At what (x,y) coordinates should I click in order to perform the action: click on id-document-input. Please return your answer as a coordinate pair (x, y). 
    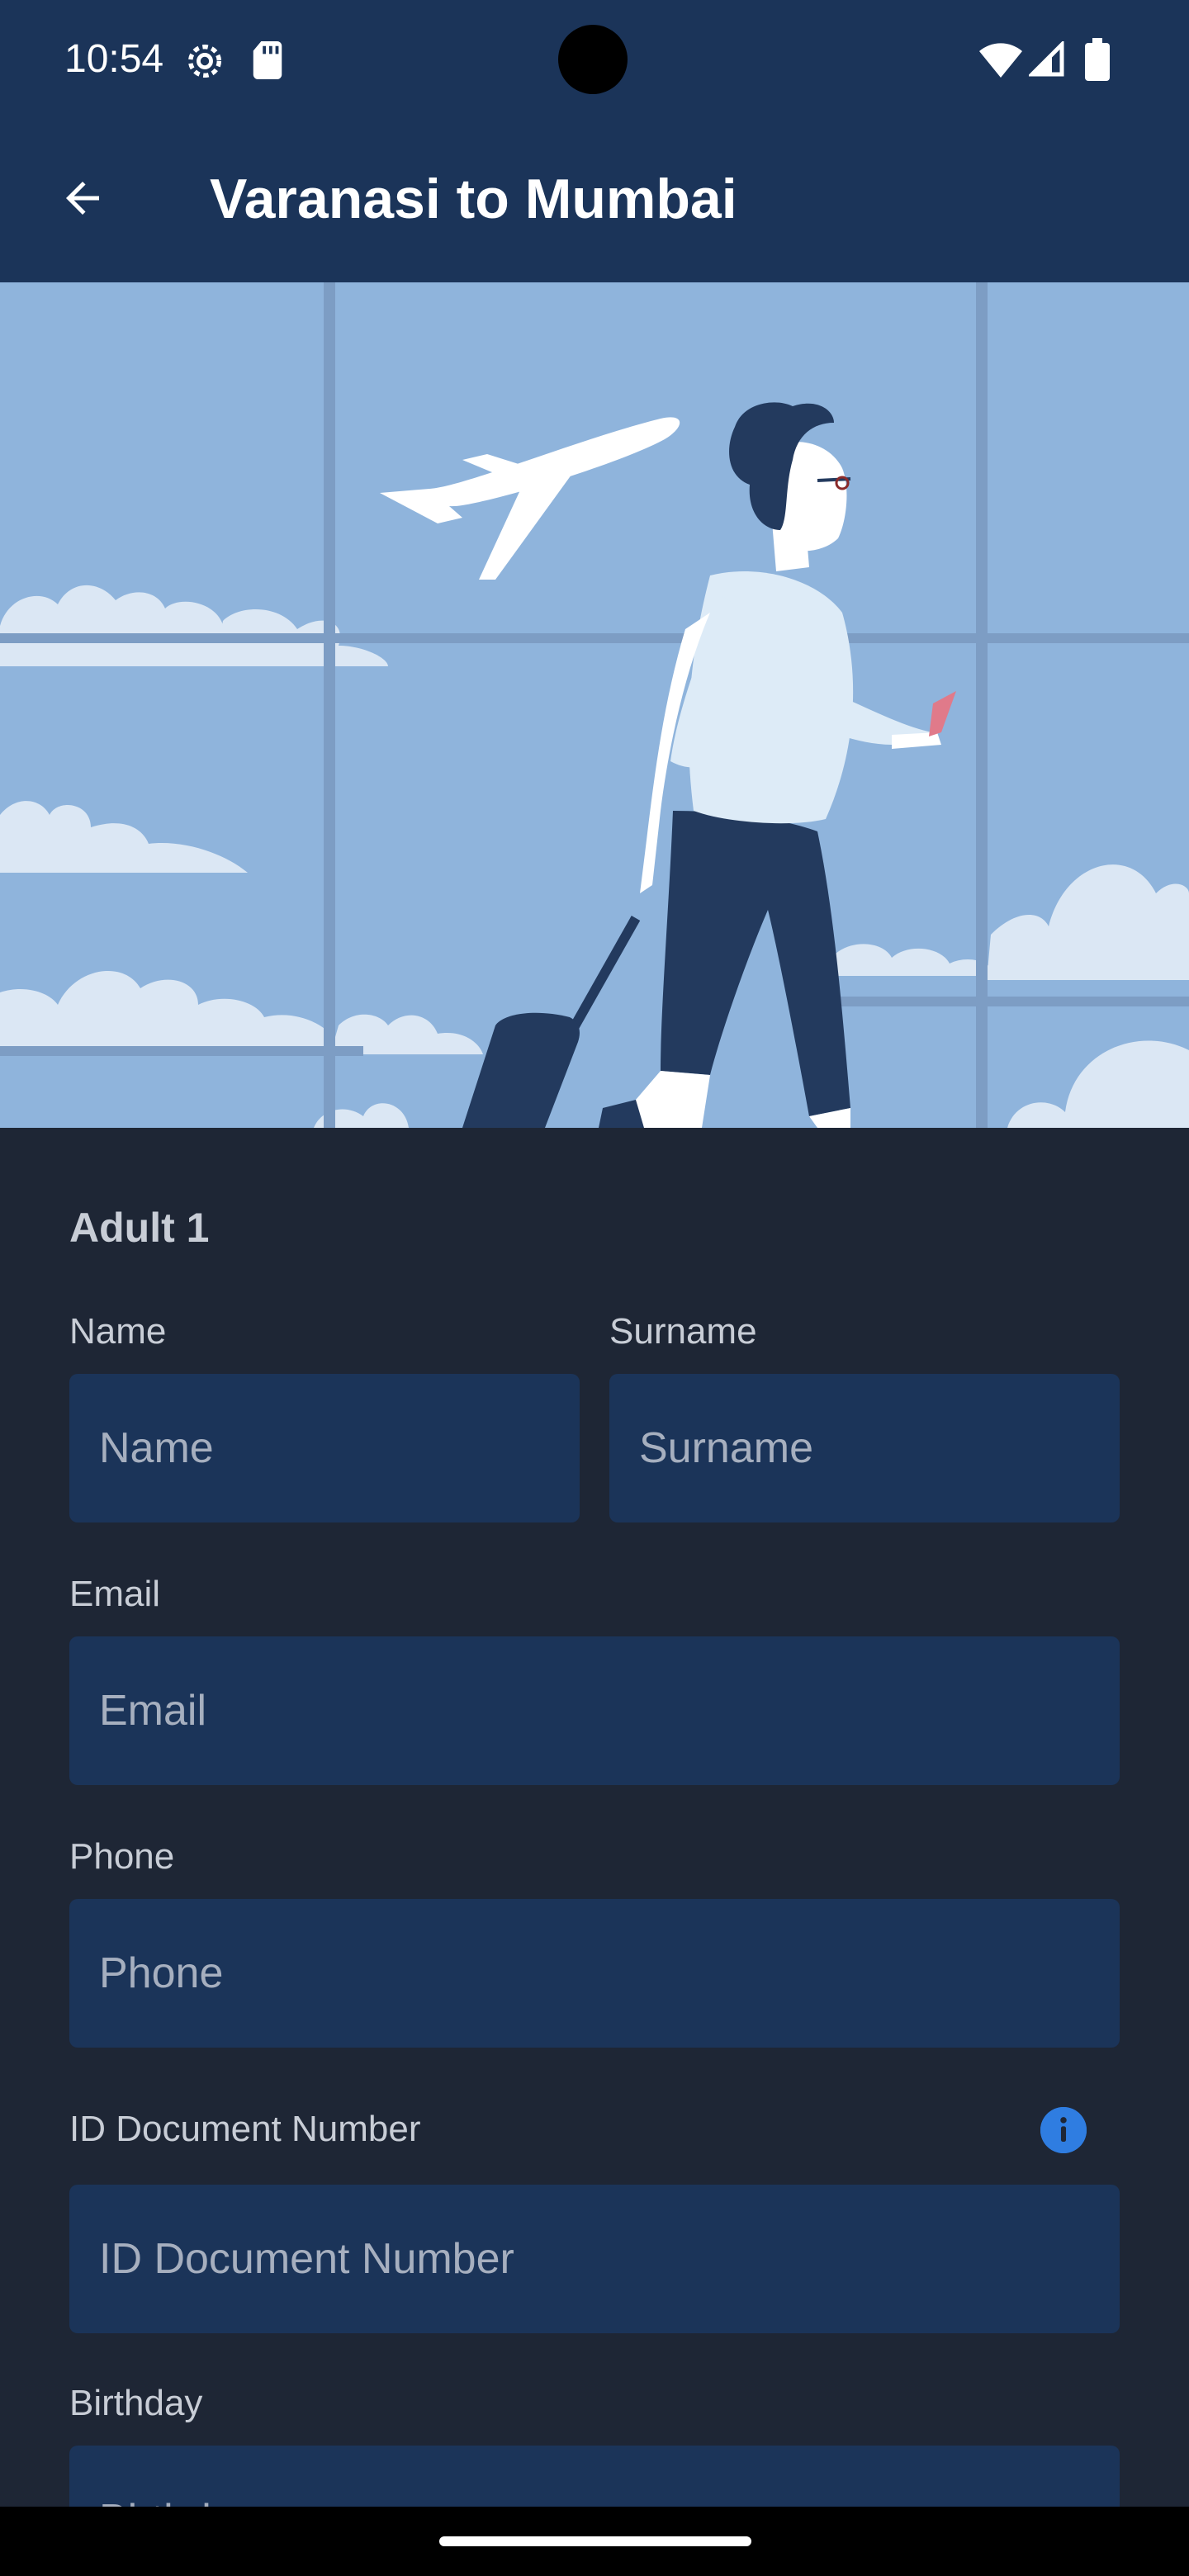
    Looking at the image, I should click on (594, 2259).